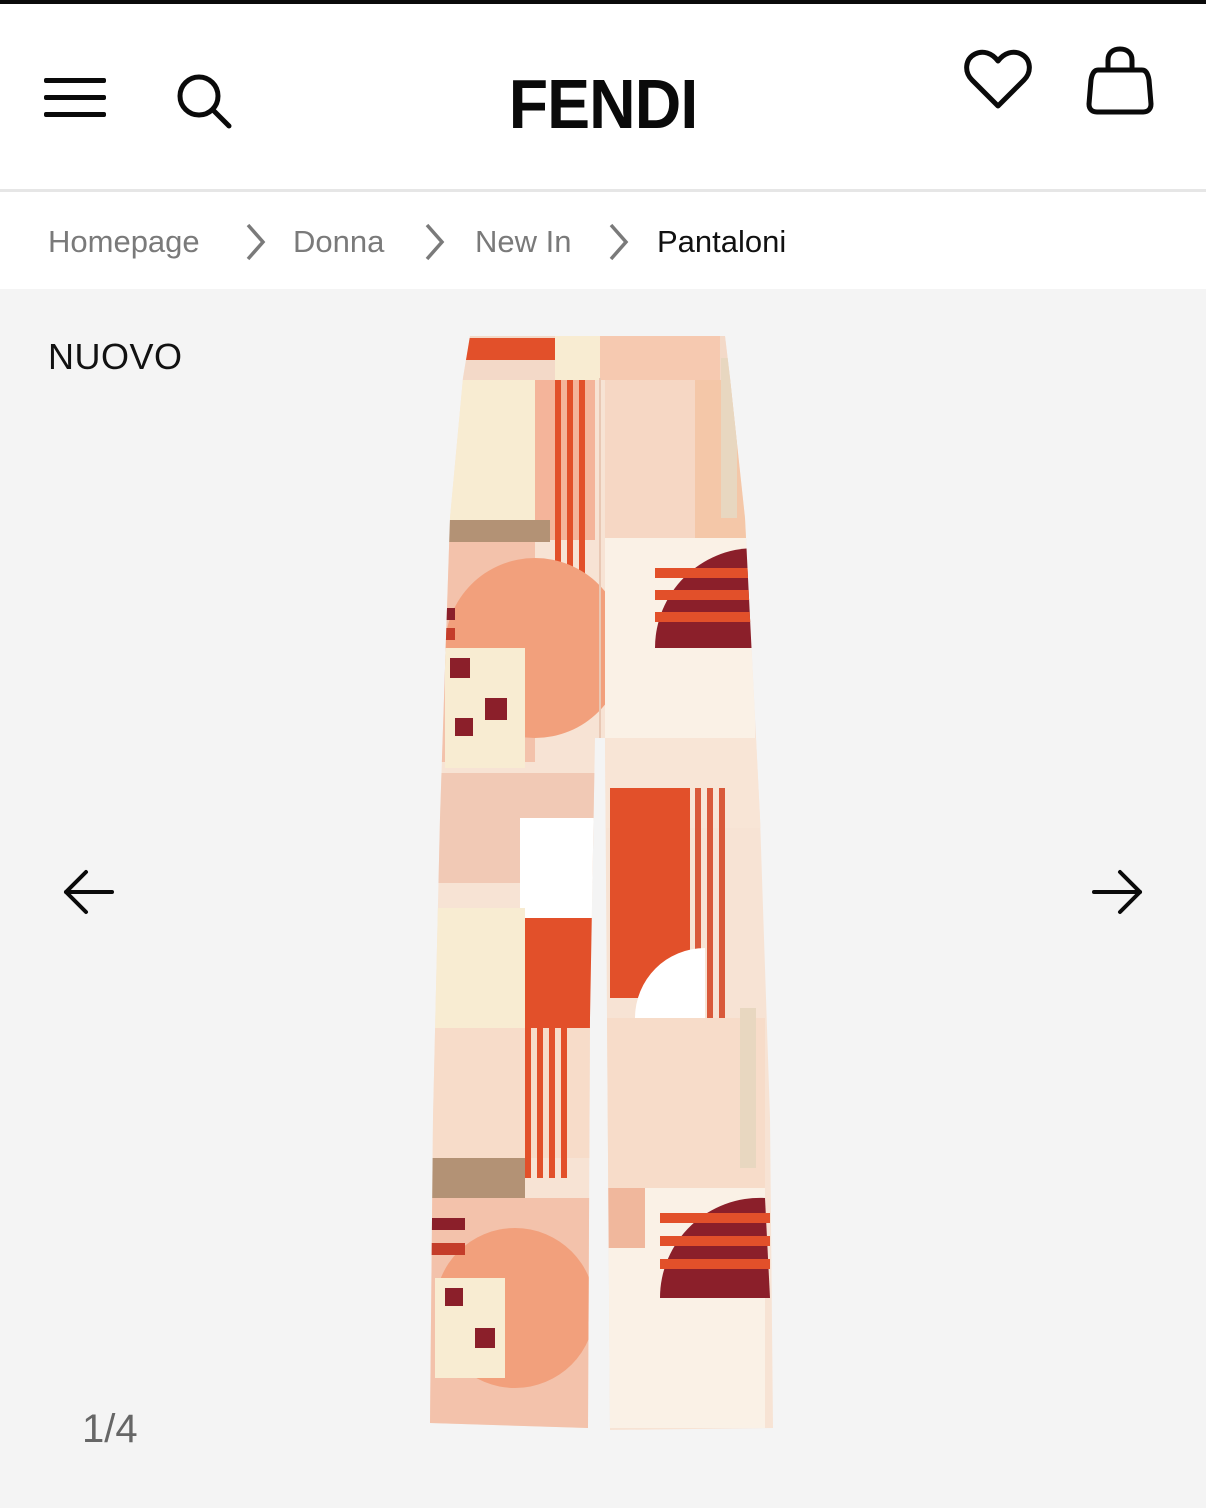 The image size is (1206, 1508). I want to click on arrow-right-icon, so click(1117, 894).